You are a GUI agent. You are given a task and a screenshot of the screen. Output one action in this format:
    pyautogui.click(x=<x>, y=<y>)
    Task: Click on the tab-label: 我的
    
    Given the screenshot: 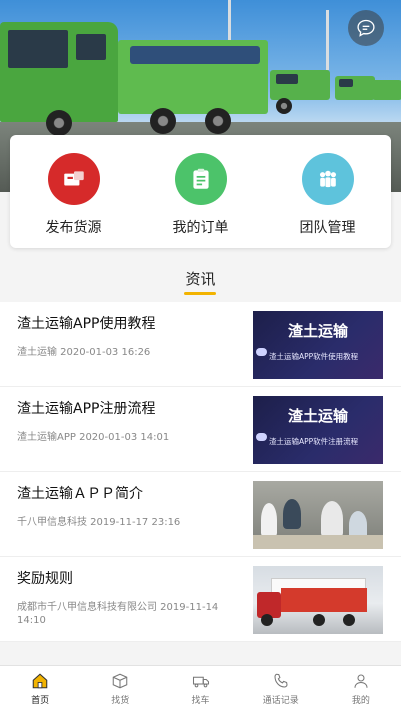 What is the action you would take?
    pyautogui.click(x=360, y=700)
    